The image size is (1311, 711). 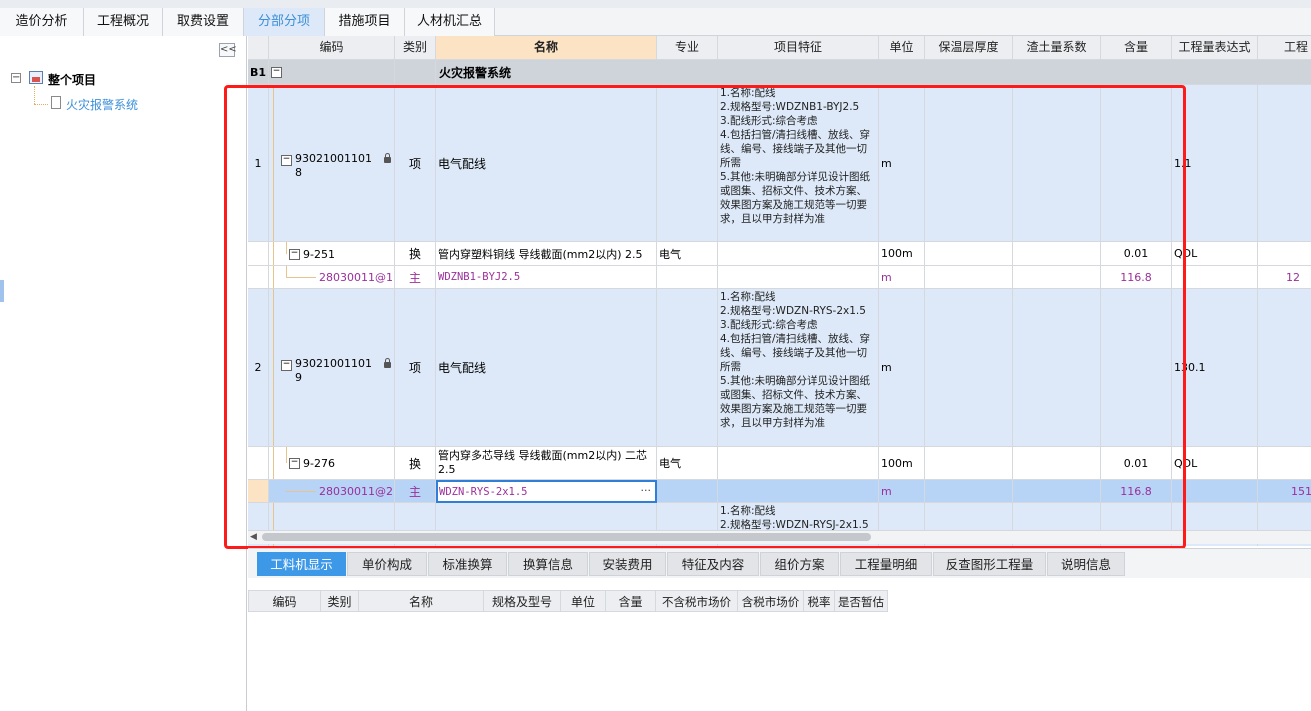 I want to click on col-header-insulation: 保温层厚度, so click(x=969, y=48).